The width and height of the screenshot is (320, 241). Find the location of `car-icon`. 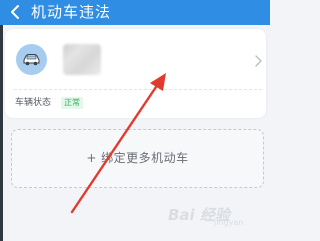

car-icon is located at coordinates (31, 60).